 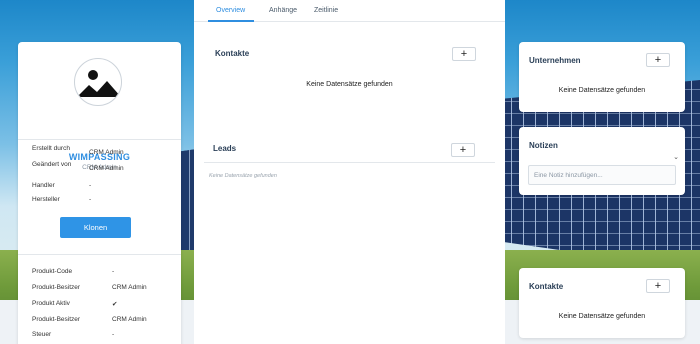 I want to click on contacts-empty-text: Keine Datensätze gefunden, so click(x=349, y=84).